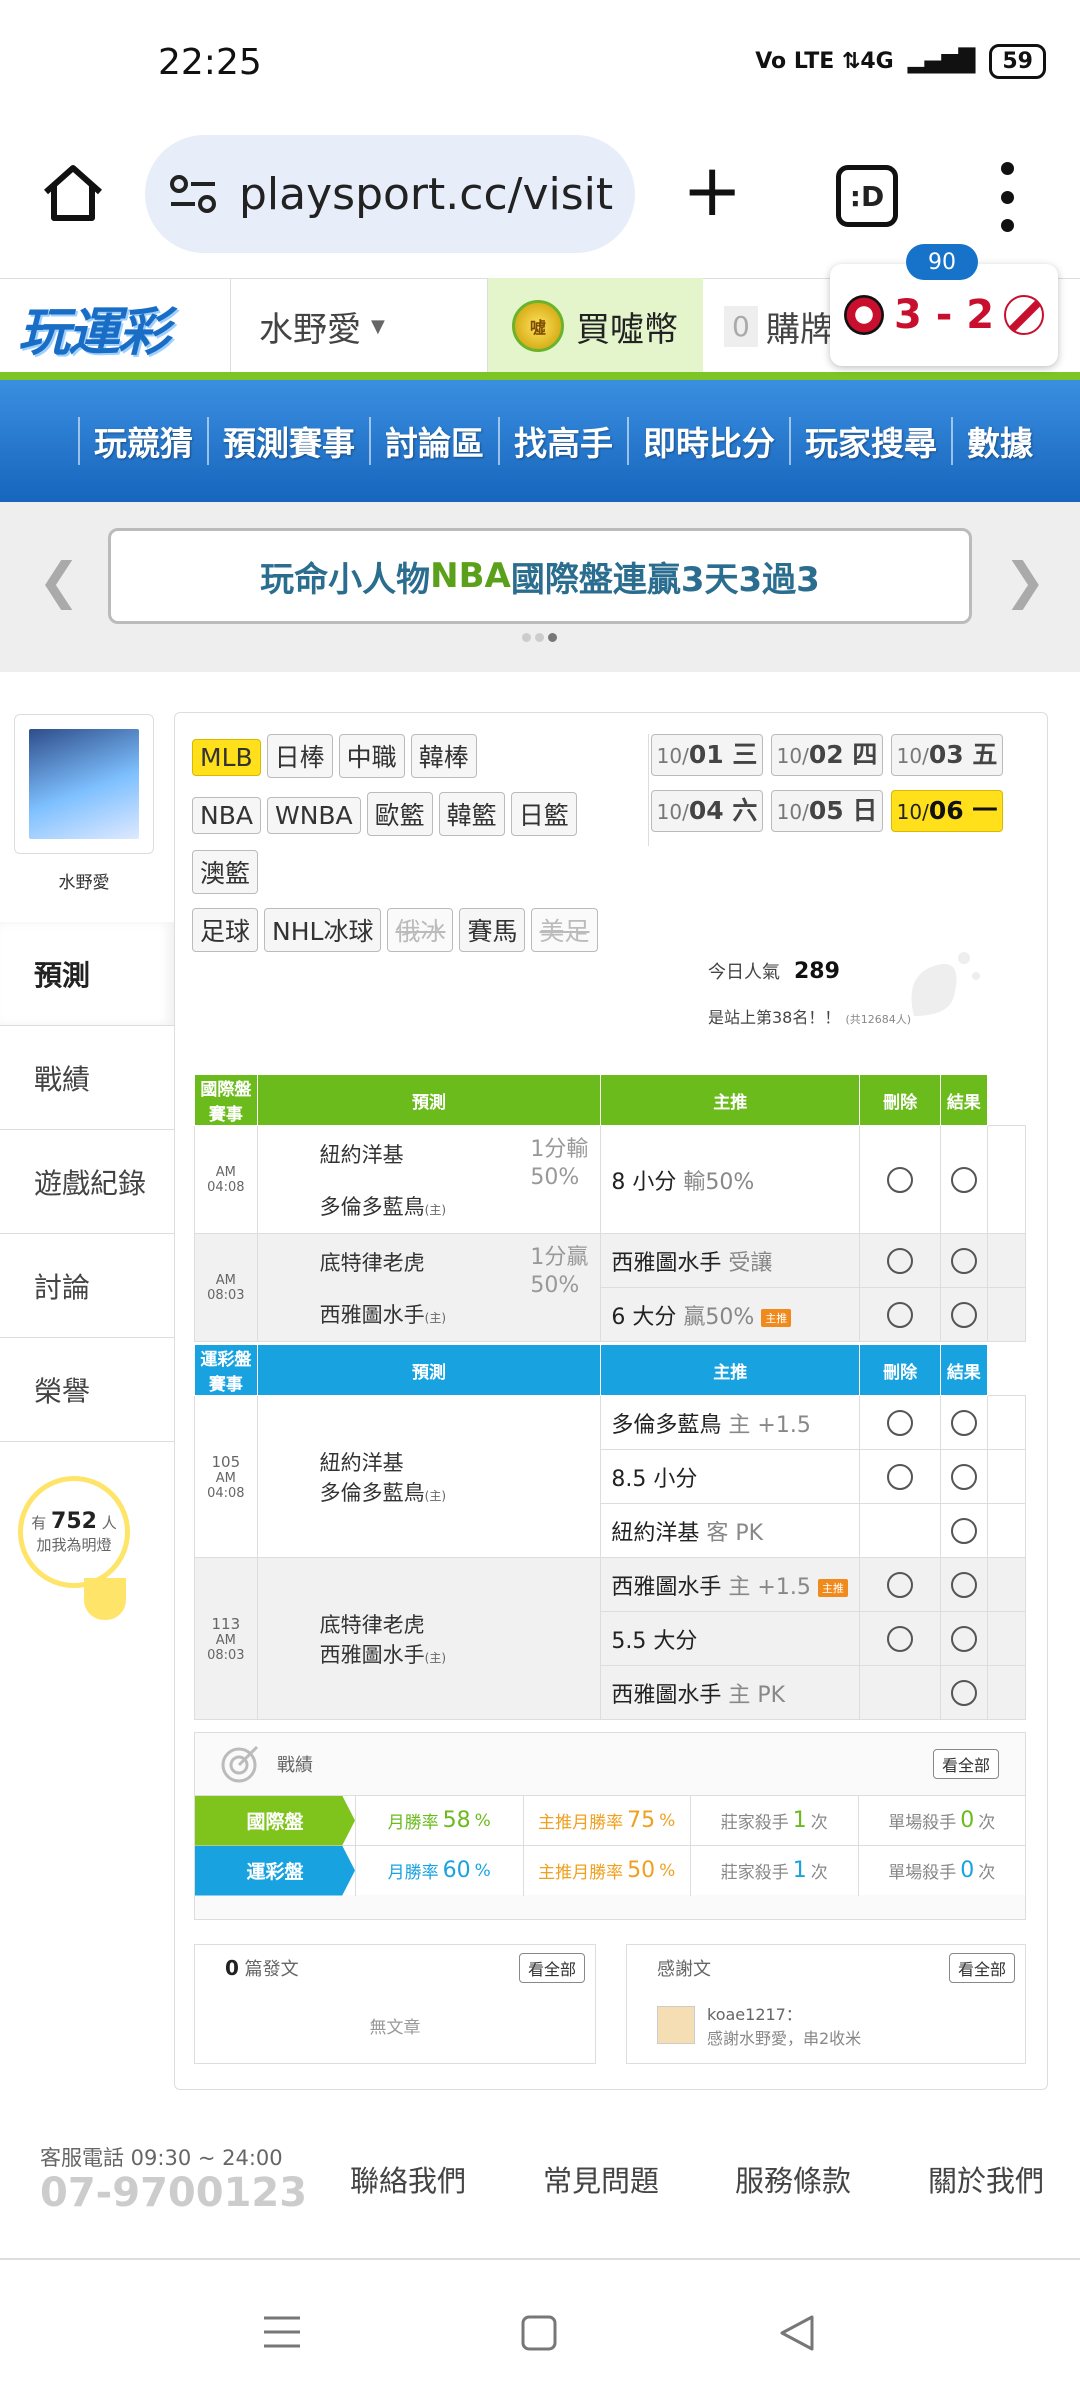 The height and width of the screenshot is (2400, 1080). I want to click on new-tab-icon: +, so click(712, 190).